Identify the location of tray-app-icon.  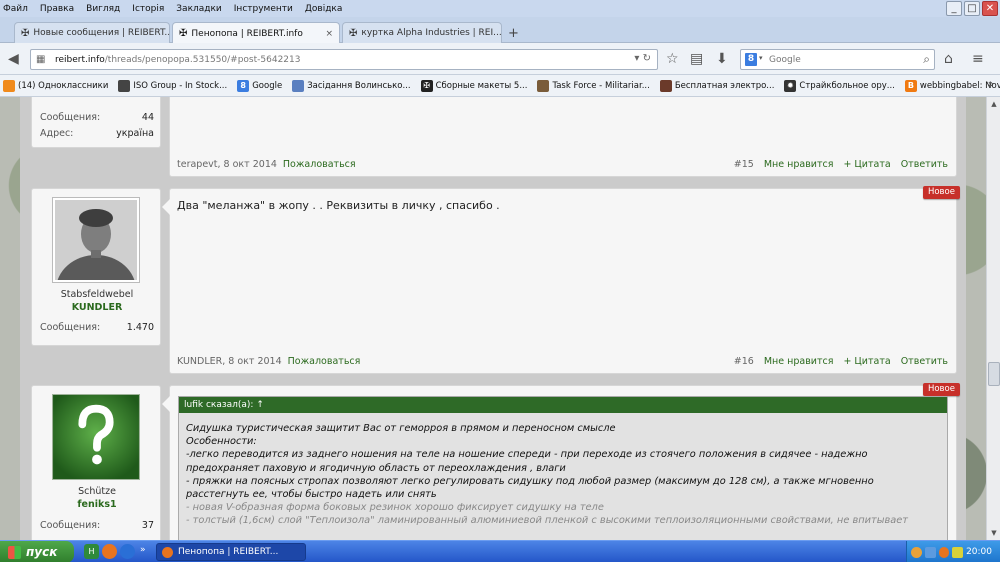
(958, 552).